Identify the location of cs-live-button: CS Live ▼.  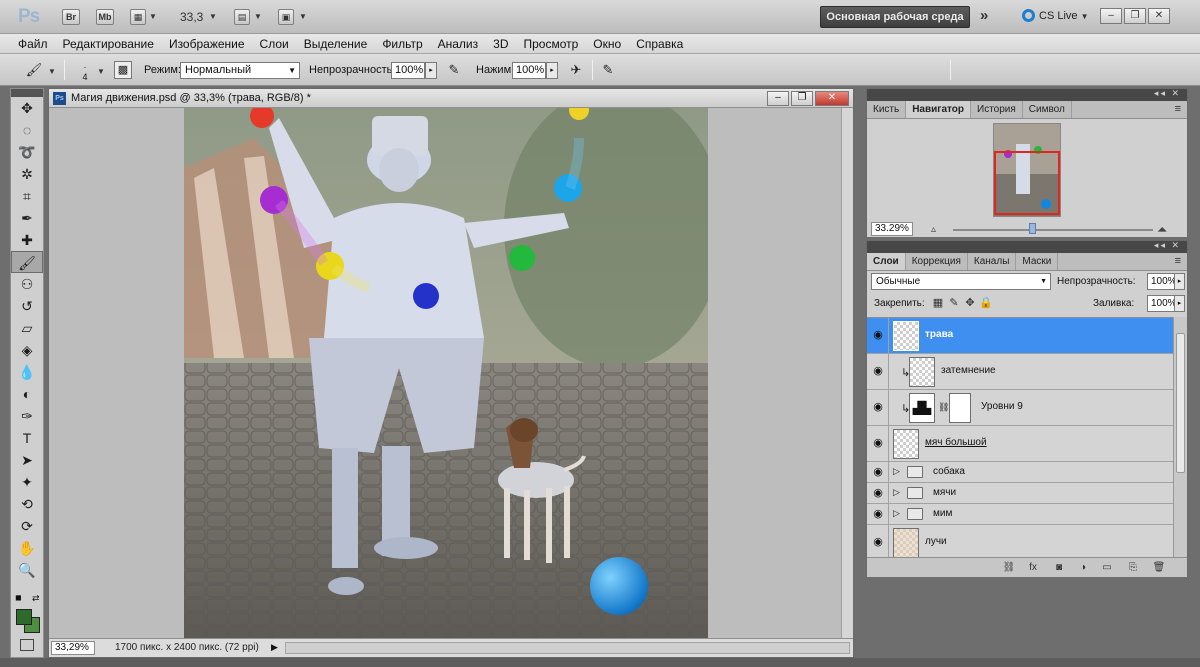
(1055, 15).